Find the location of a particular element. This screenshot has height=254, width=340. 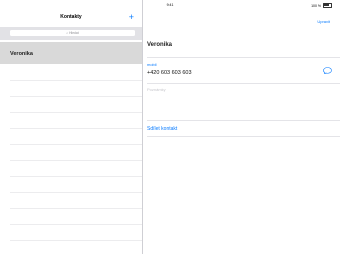

search-input: ⌕ Hledat is located at coordinates (72, 33).